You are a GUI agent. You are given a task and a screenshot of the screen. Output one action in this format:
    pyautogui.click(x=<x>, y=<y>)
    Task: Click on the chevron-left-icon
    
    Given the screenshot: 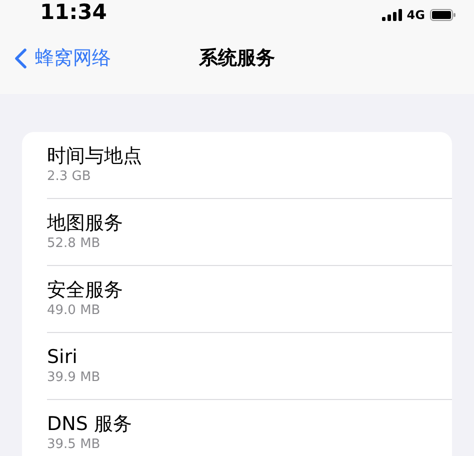 What is the action you would take?
    pyautogui.click(x=20, y=58)
    